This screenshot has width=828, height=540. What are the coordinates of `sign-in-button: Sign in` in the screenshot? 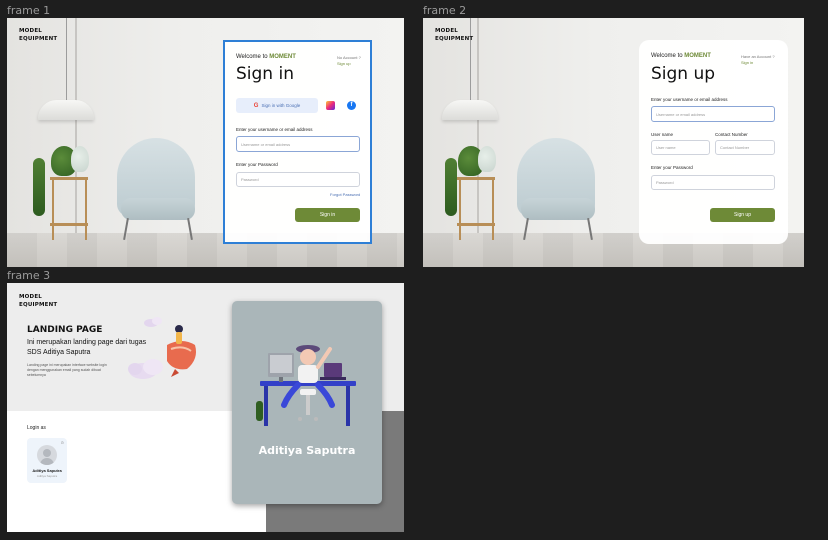 It's located at (327, 215).